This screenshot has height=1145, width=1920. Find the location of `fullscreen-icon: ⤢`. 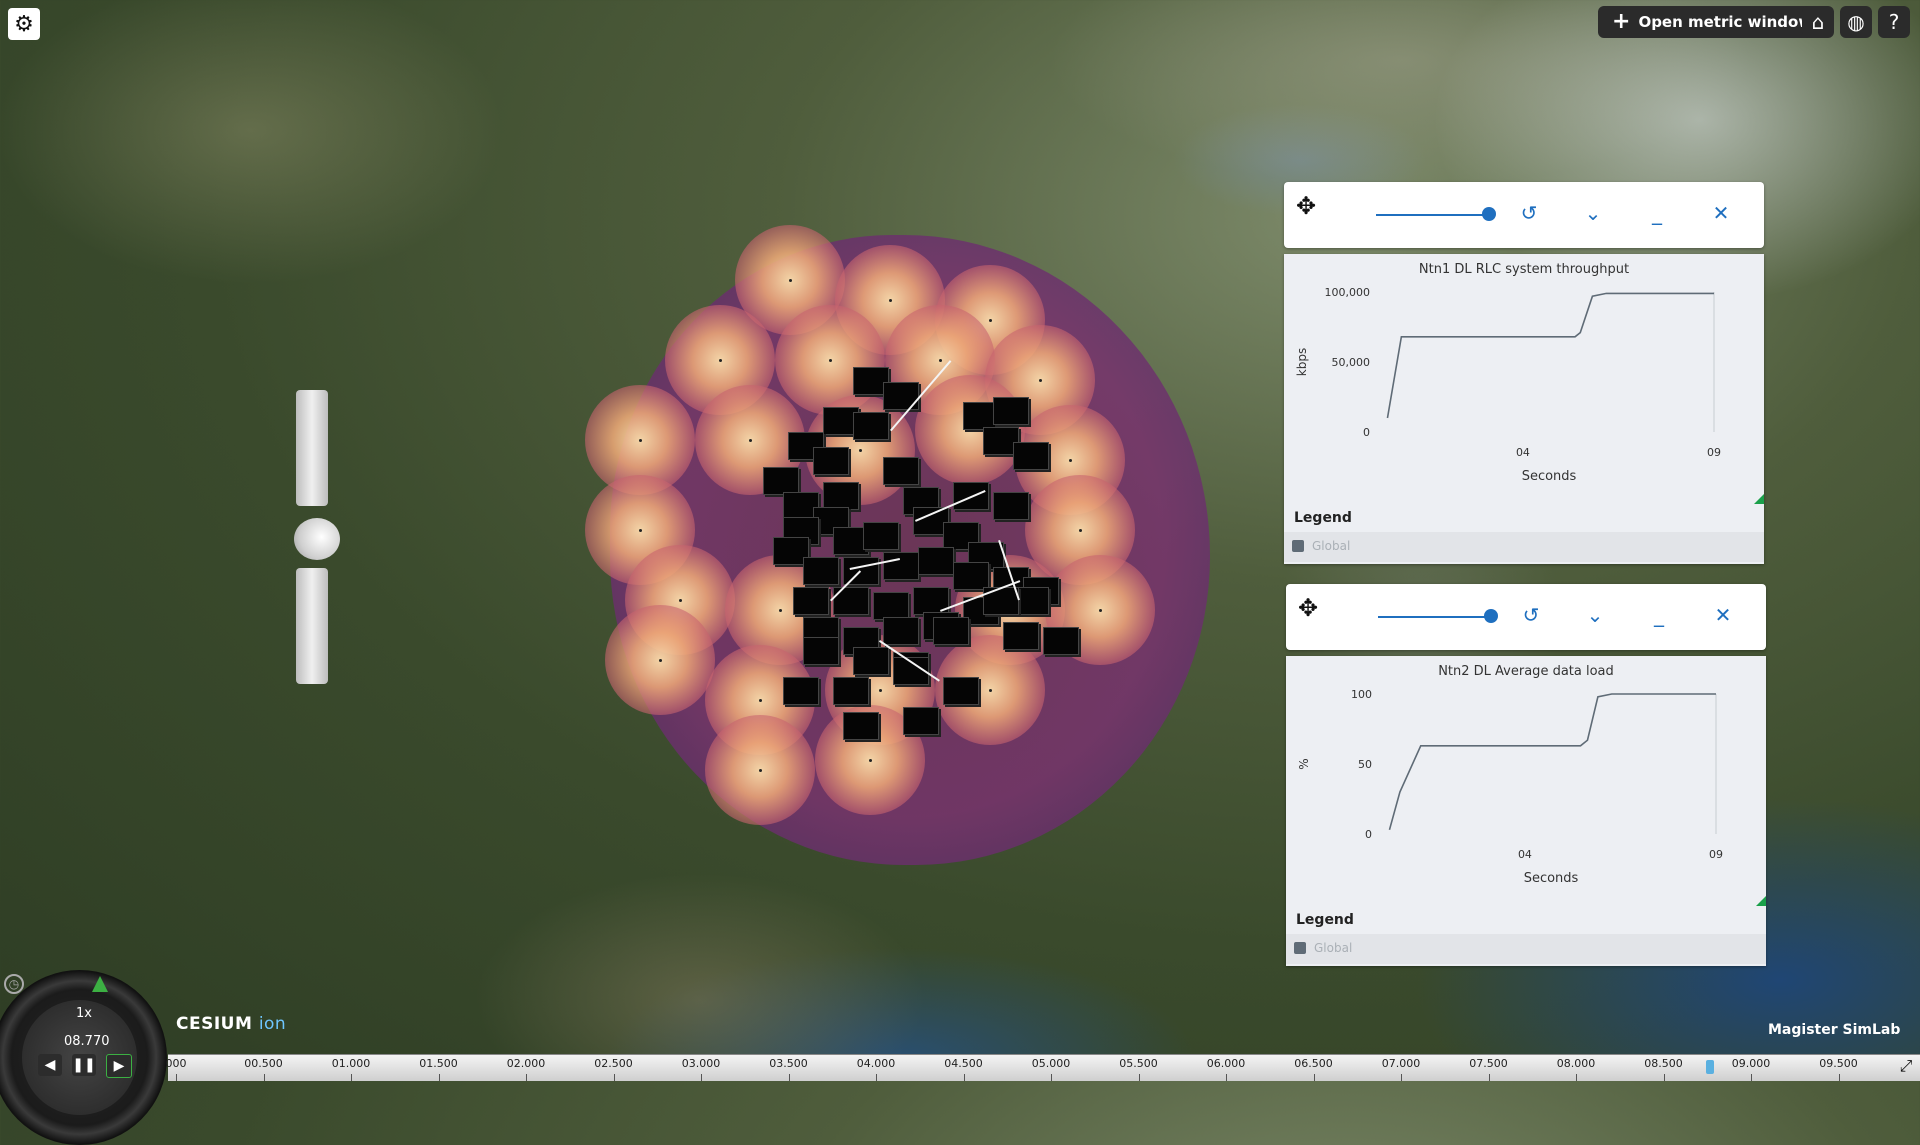

fullscreen-icon: ⤢ is located at coordinates (1906, 1066).